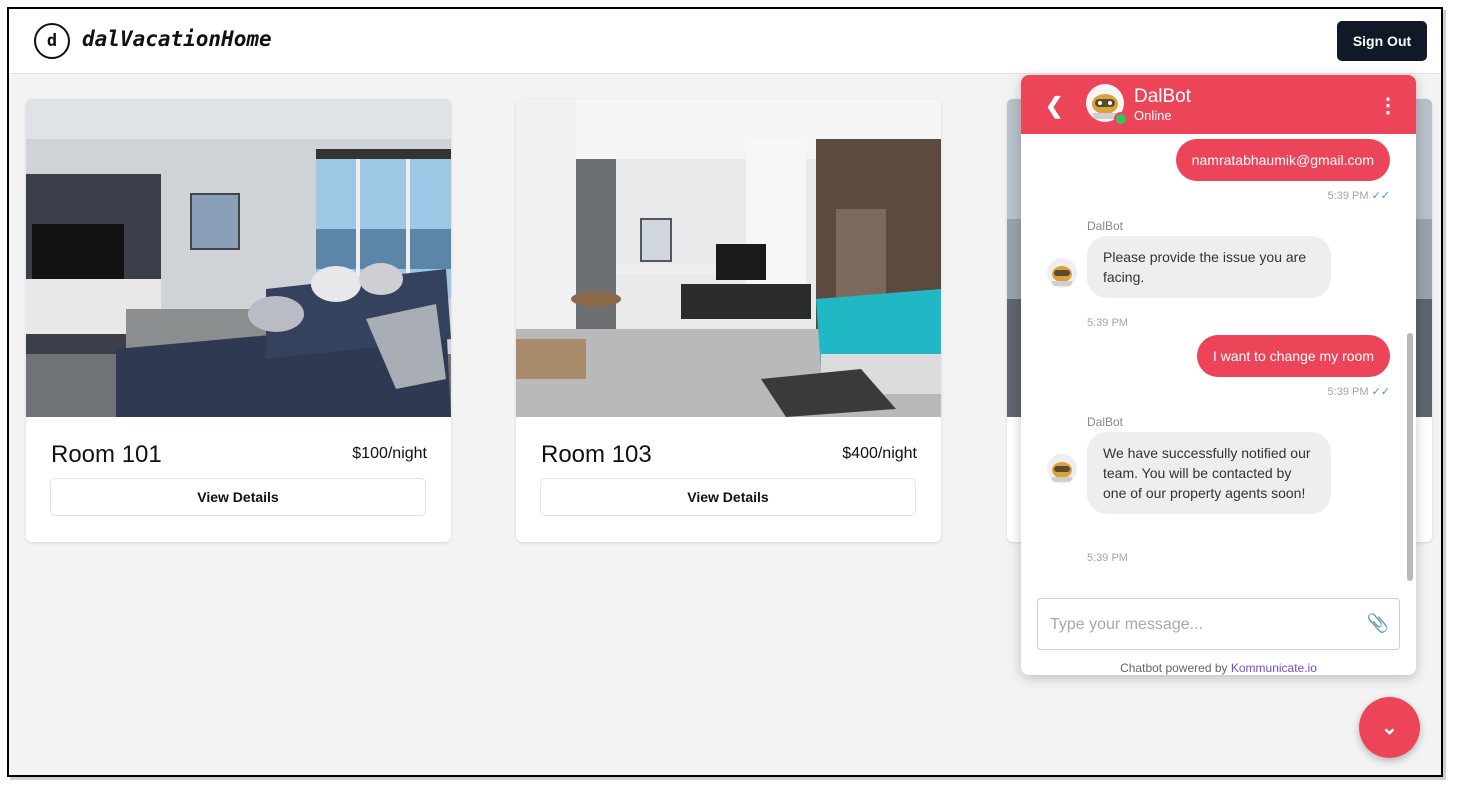 This screenshot has width=1461, height=795. What do you see at coordinates (1054, 106) in the screenshot?
I see `chevron-left-icon: ❮` at bounding box center [1054, 106].